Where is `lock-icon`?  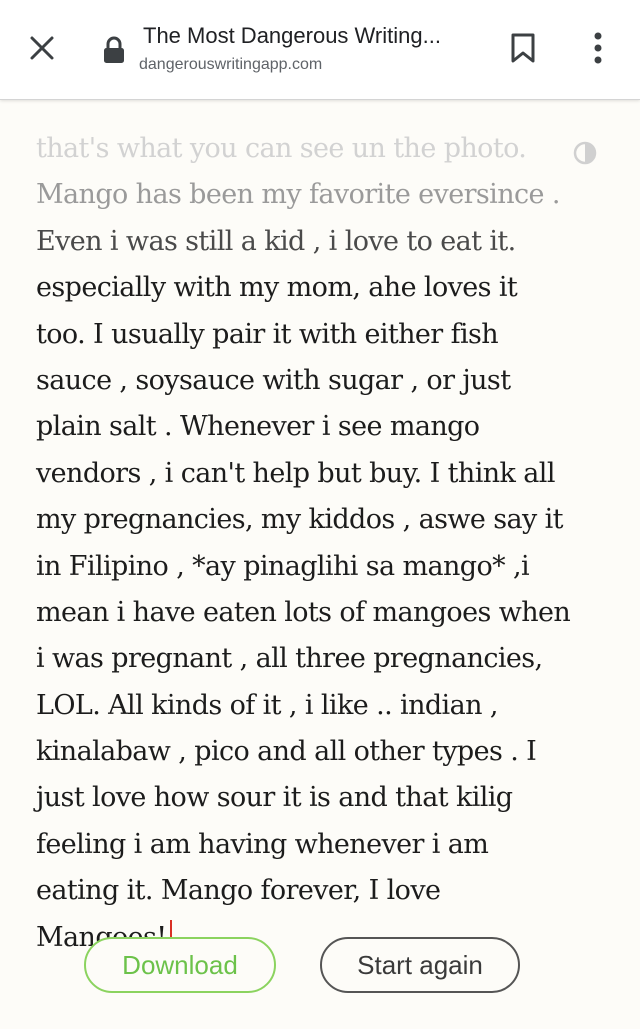 lock-icon is located at coordinates (114, 49).